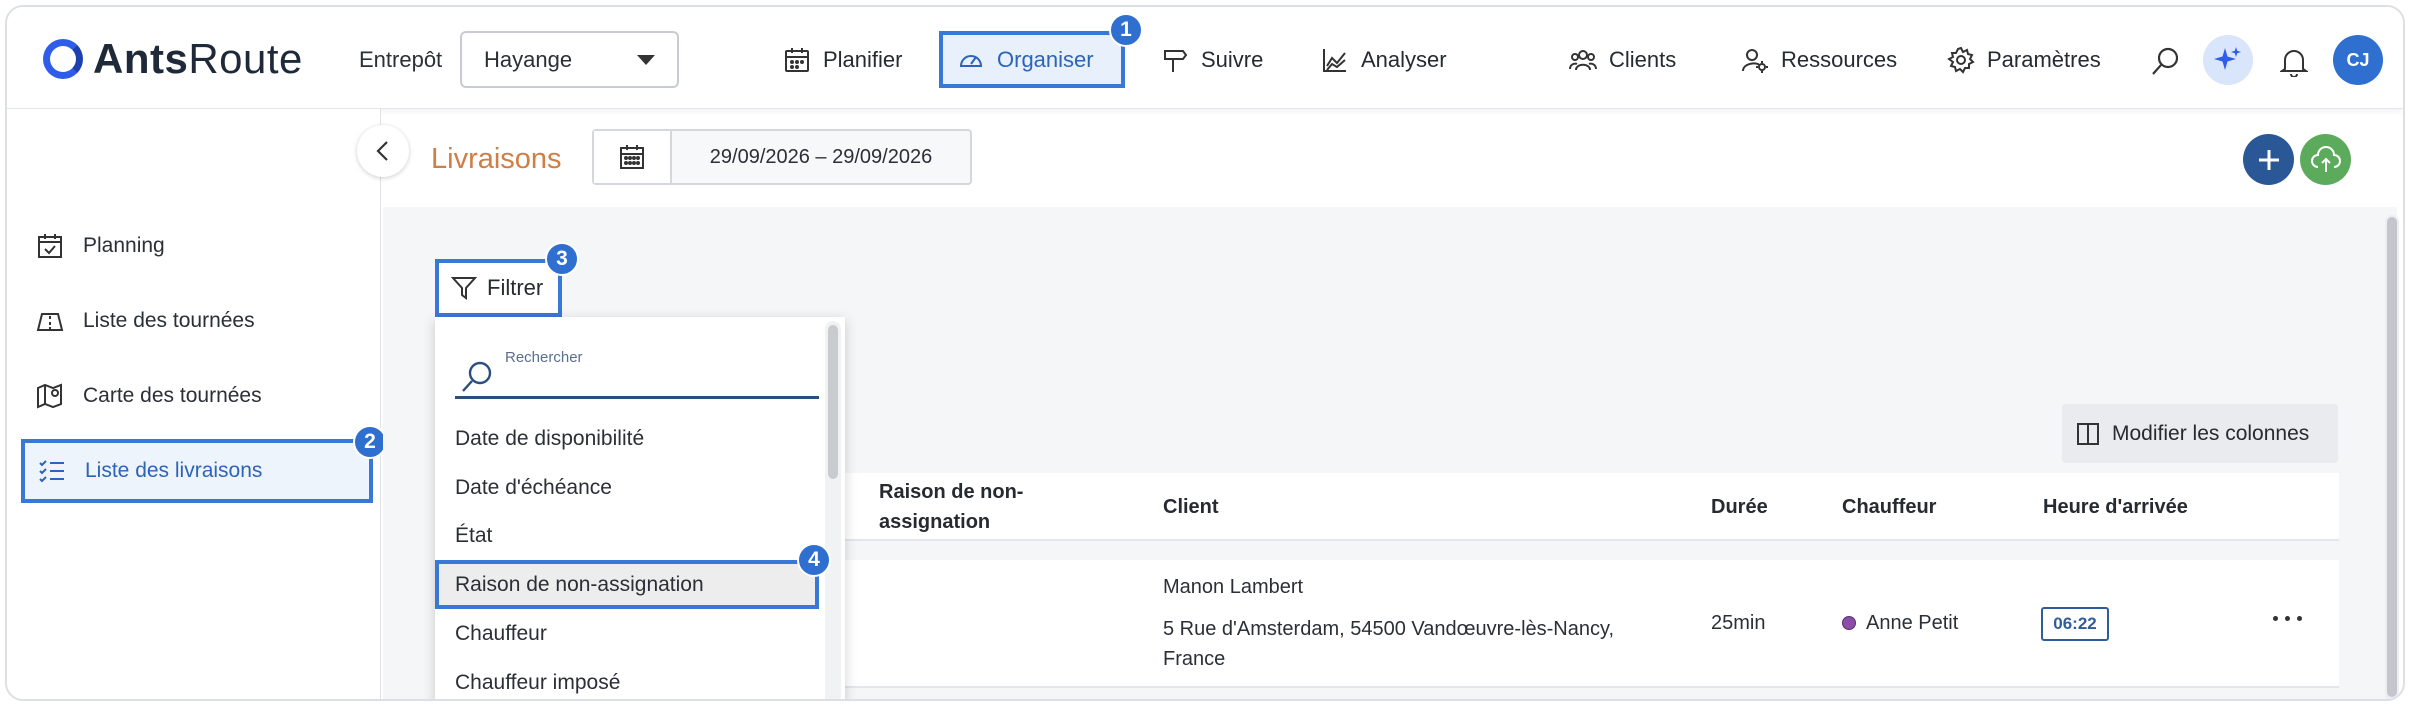  Describe the element at coordinates (370, 442) in the screenshot. I see `step-badge: 2` at that location.